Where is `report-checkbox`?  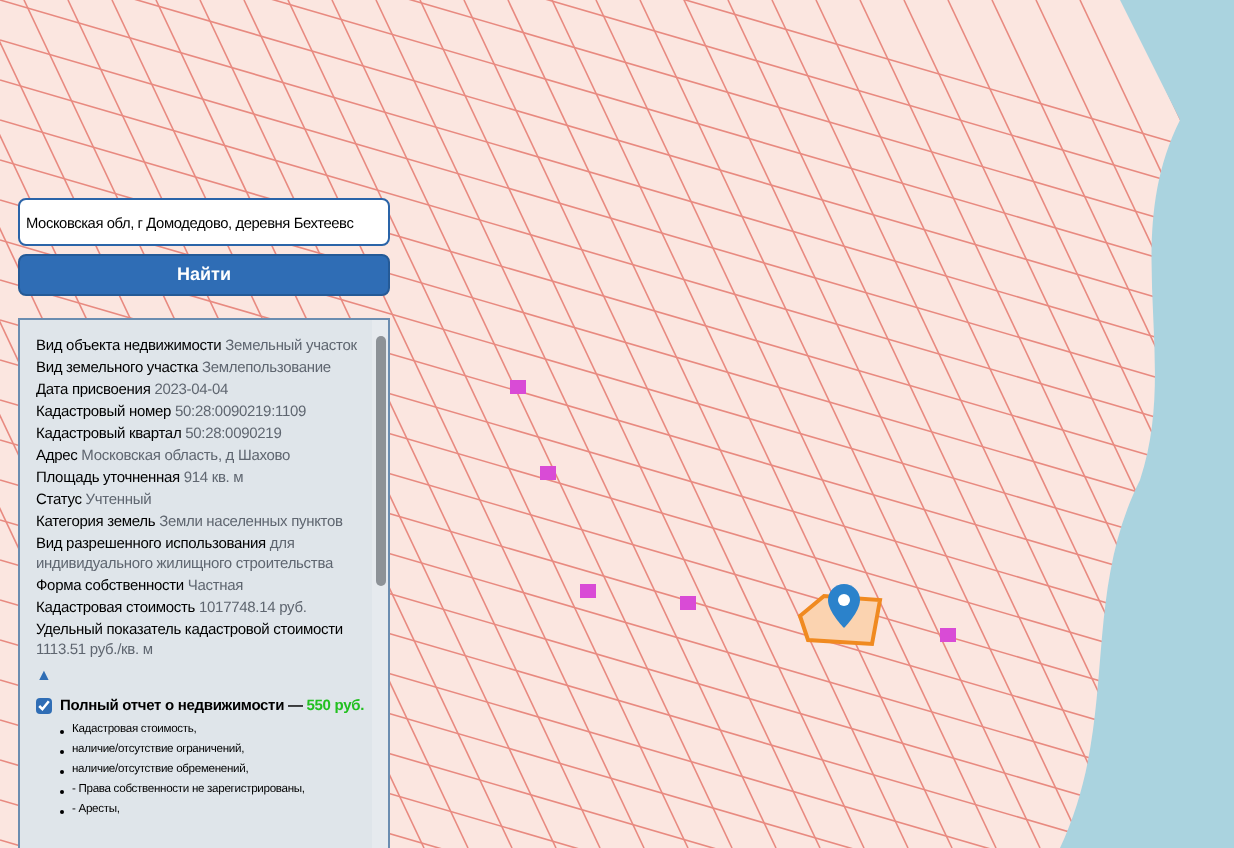 report-checkbox is located at coordinates (44, 706).